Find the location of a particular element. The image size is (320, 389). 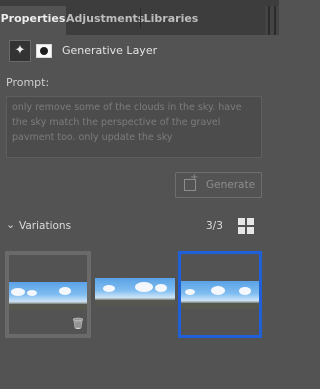

generate-label: Generate is located at coordinates (231, 185).